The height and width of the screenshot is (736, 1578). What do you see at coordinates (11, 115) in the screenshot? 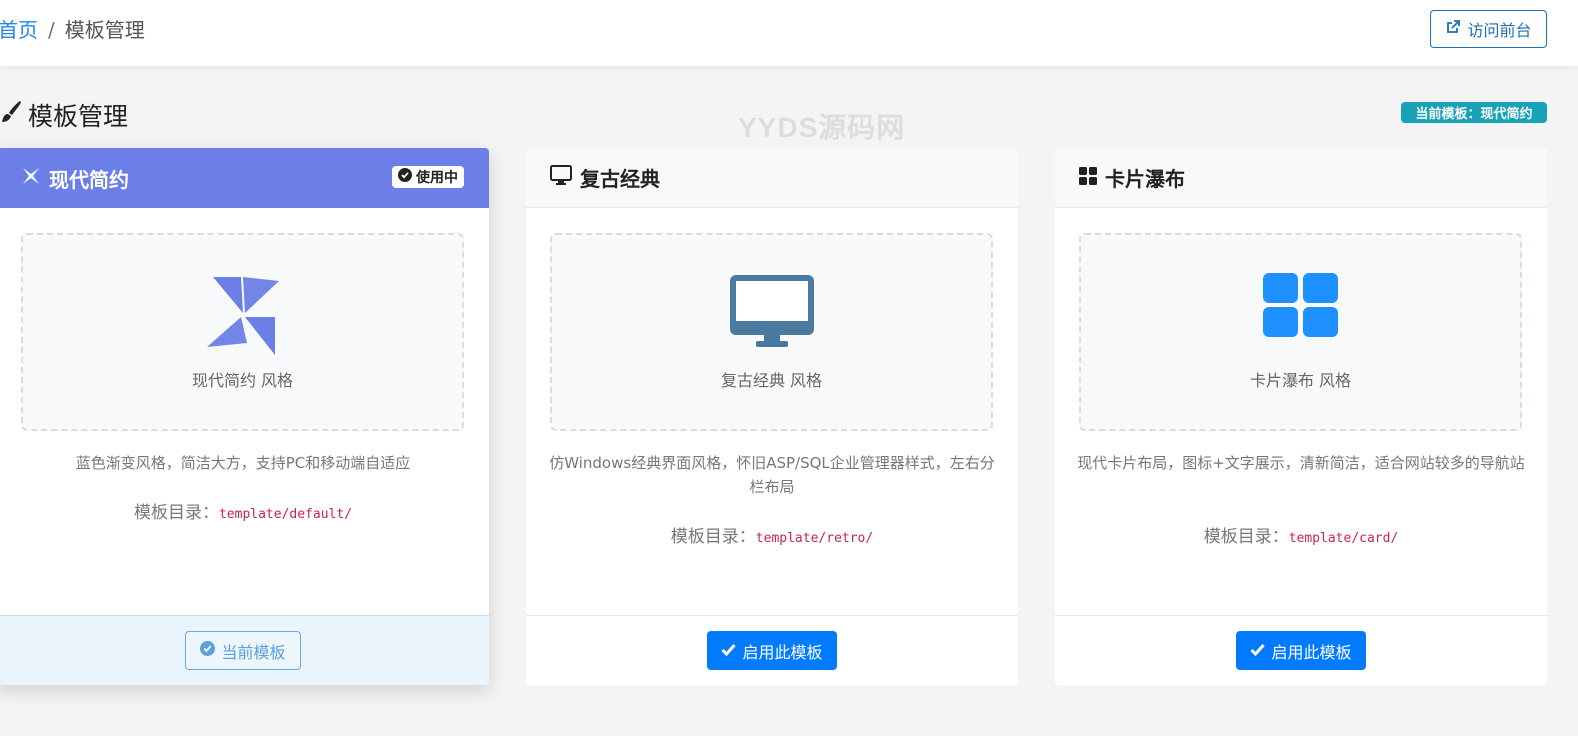
I see `paintbrush-icon` at bounding box center [11, 115].